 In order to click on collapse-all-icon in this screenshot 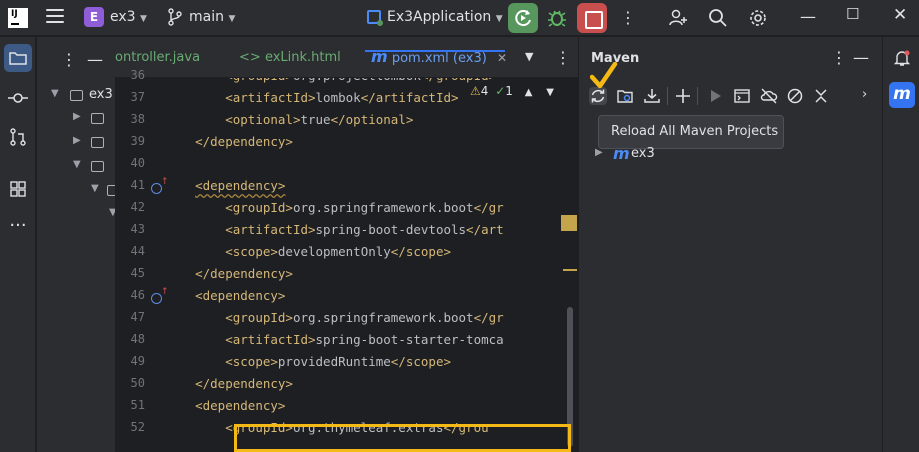, I will do `click(821, 96)`.